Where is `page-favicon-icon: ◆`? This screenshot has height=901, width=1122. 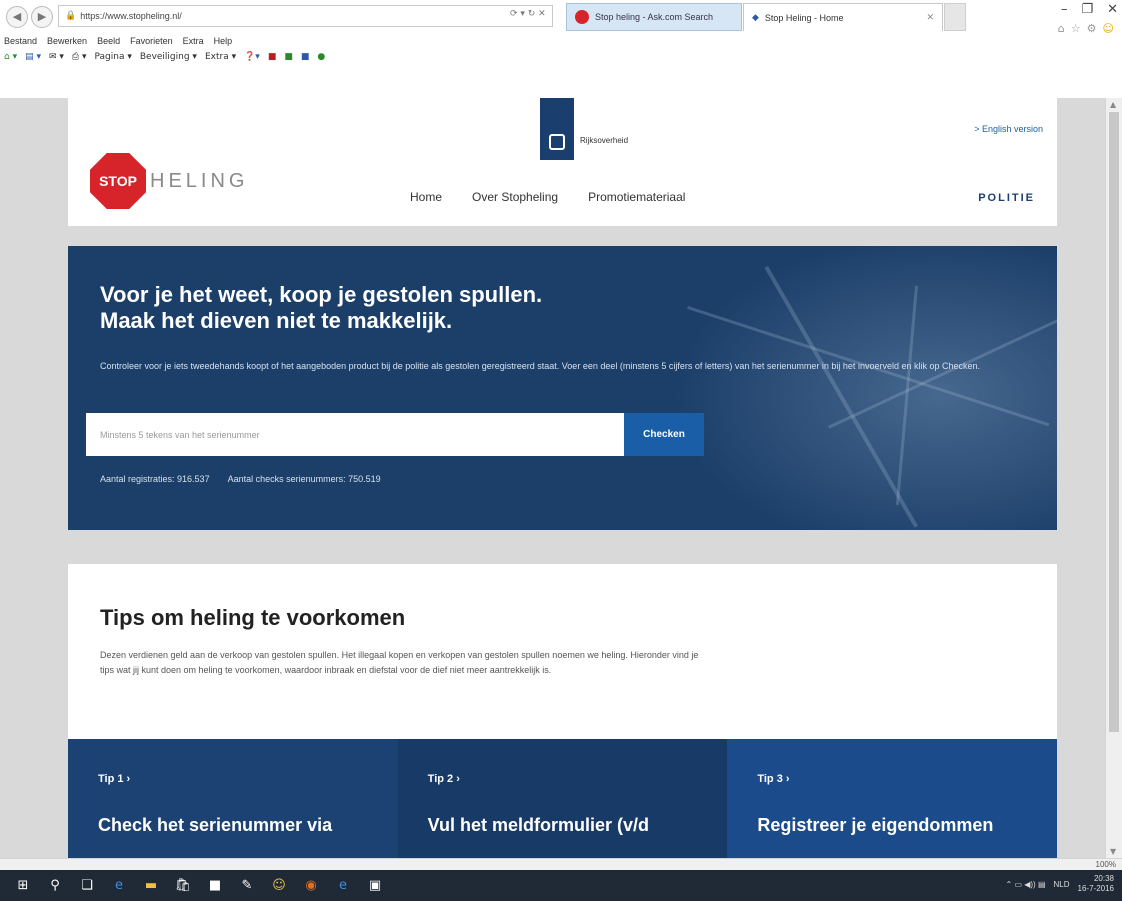 page-favicon-icon: ◆ is located at coordinates (755, 17).